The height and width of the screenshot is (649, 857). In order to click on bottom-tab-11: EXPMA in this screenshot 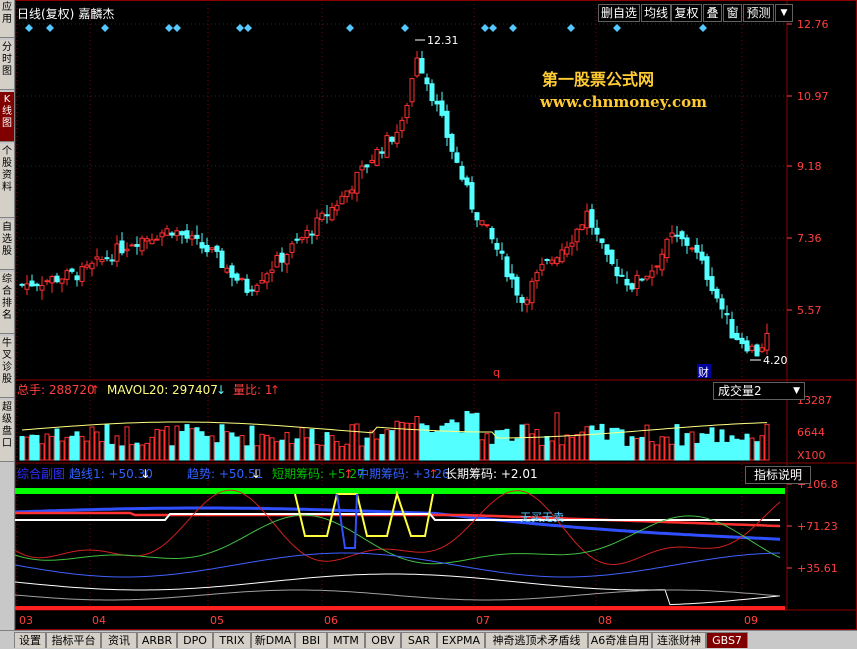, I will do `click(461, 640)`.